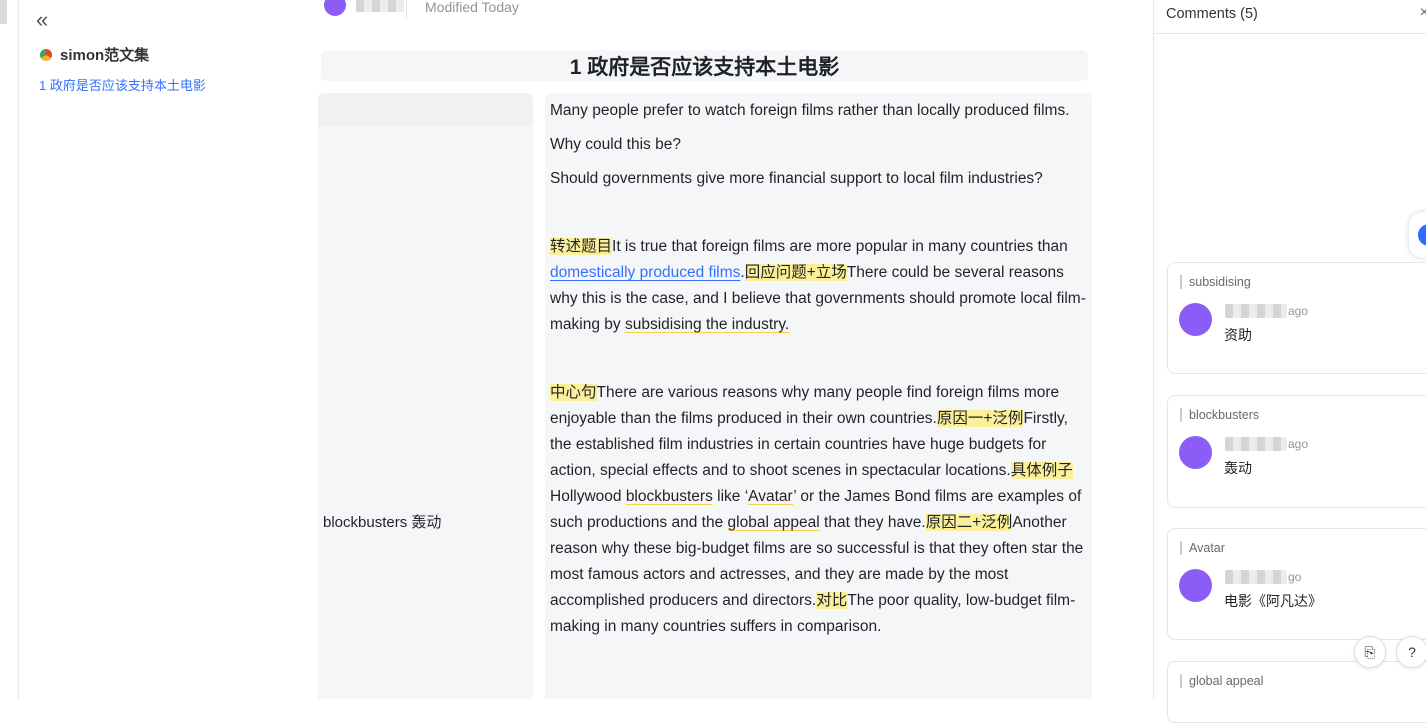 The image size is (1426, 723). What do you see at coordinates (1296, 692) in the screenshot?
I see `comment-card: global appeal` at bounding box center [1296, 692].